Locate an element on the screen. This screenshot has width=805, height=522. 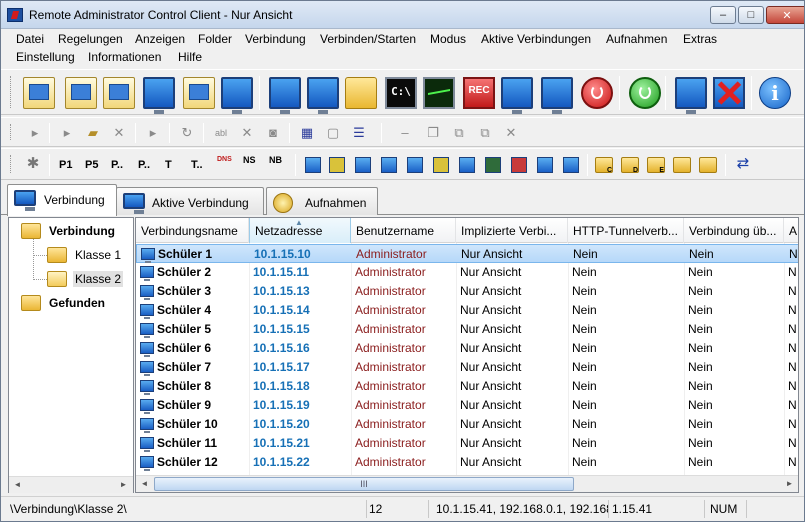
scroll-thumb: III is located at coordinates (364, 484).